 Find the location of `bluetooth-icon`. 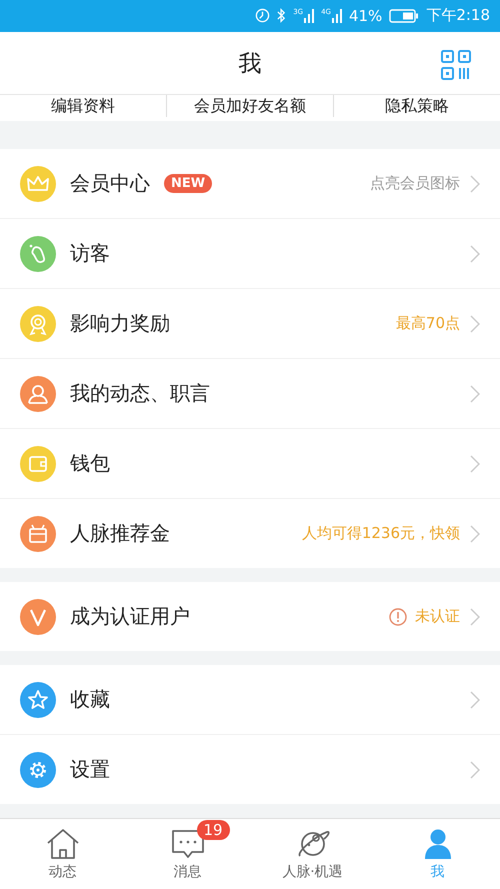

bluetooth-icon is located at coordinates (281, 16).